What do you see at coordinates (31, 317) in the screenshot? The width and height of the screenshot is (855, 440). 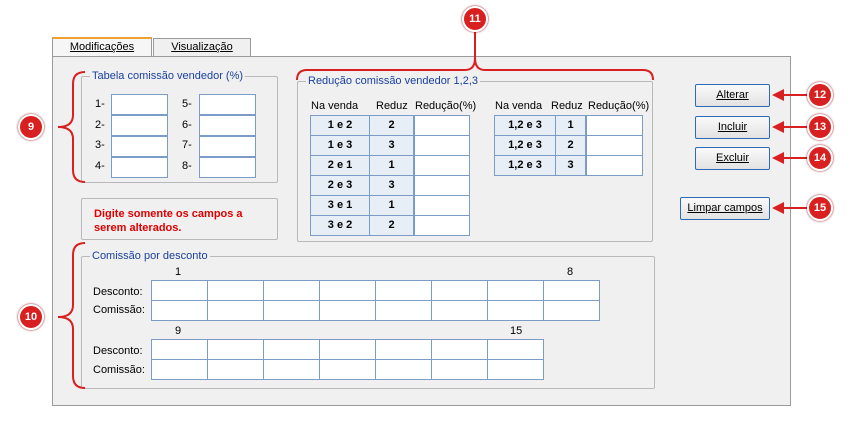 I see `callout-10: 10` at bounding box center [31, 317].